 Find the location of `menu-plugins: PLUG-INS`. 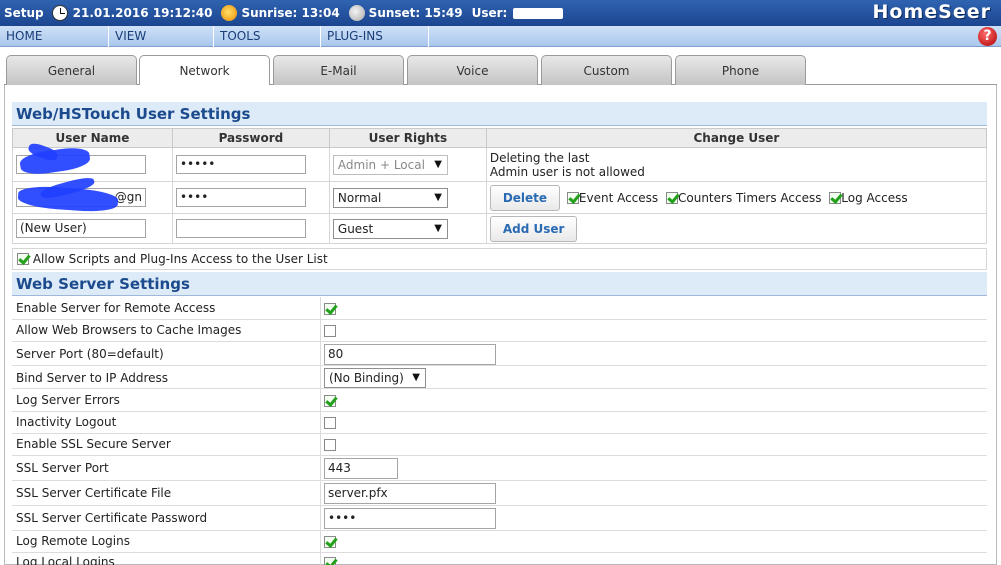

menu-plugins: PLUG-INS is located at coordinates (375, 36).